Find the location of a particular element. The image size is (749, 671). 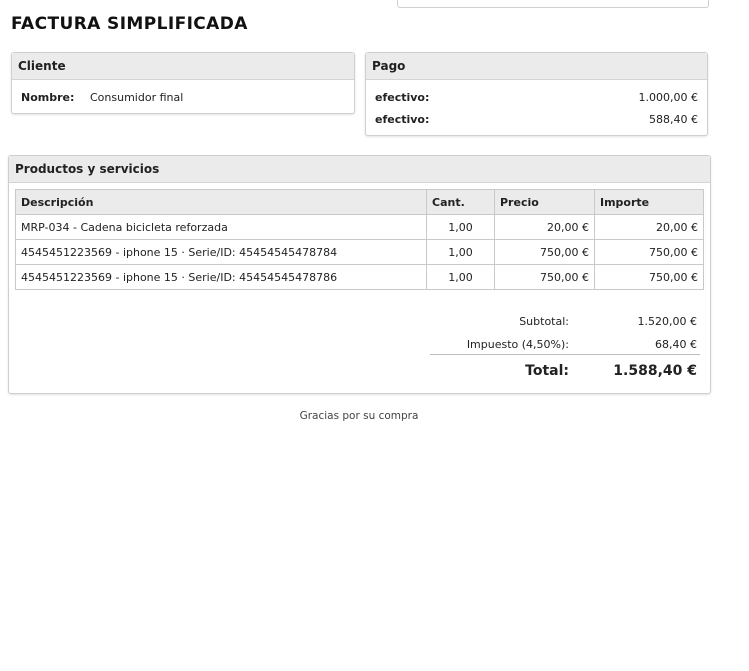

col-cant: Cant. is located at coordinates (460, 202).